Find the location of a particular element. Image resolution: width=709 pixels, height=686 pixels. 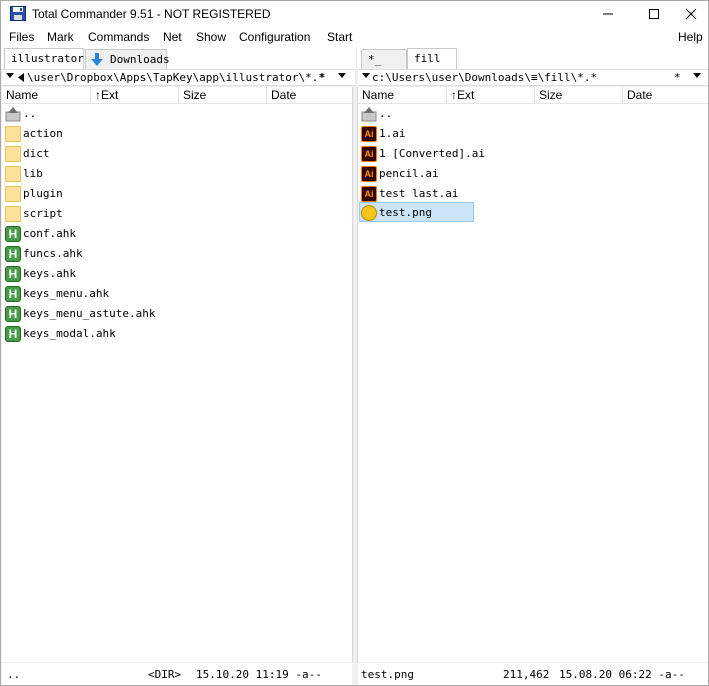

file-name: conf.ahk is located at coordinates (49, 233).